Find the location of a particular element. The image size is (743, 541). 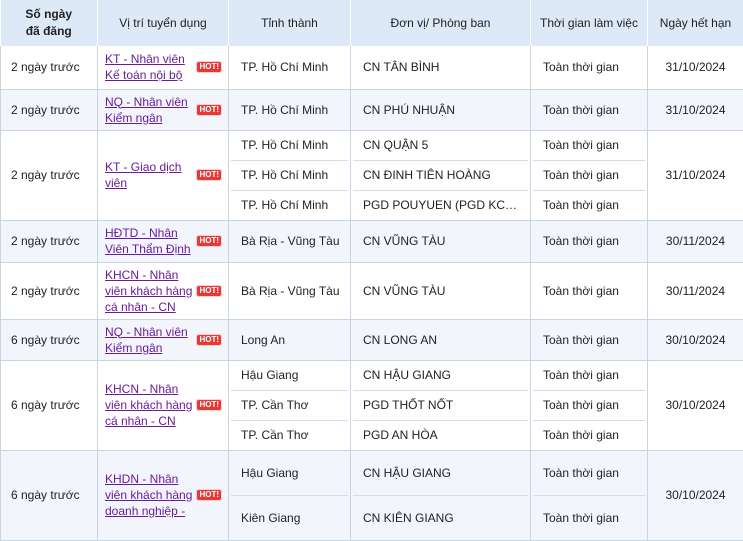

unit-cell: CN QUẬN 5 is located at coordinates (440, 146).